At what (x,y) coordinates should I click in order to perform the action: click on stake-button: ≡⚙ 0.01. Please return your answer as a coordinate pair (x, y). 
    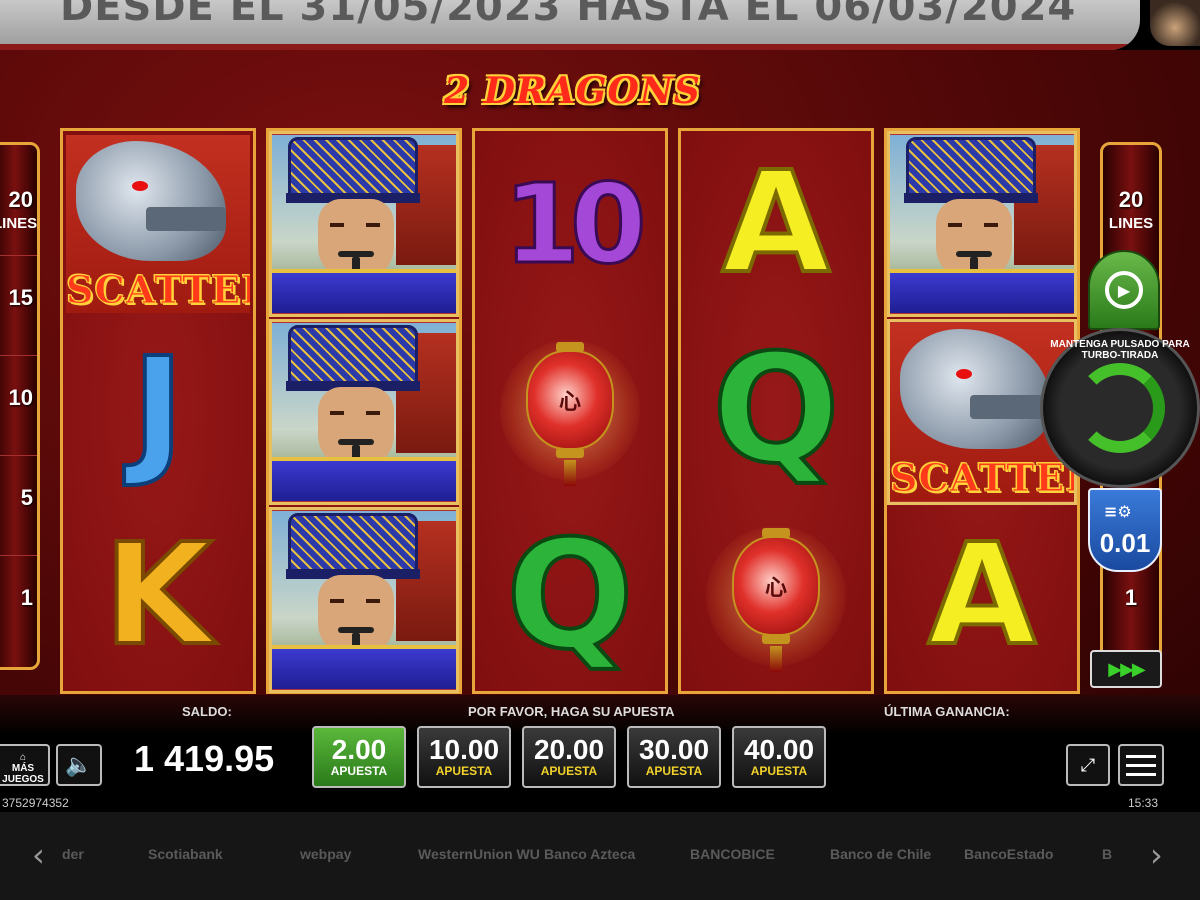
    Looking at the image, I should click on (1125, 530).